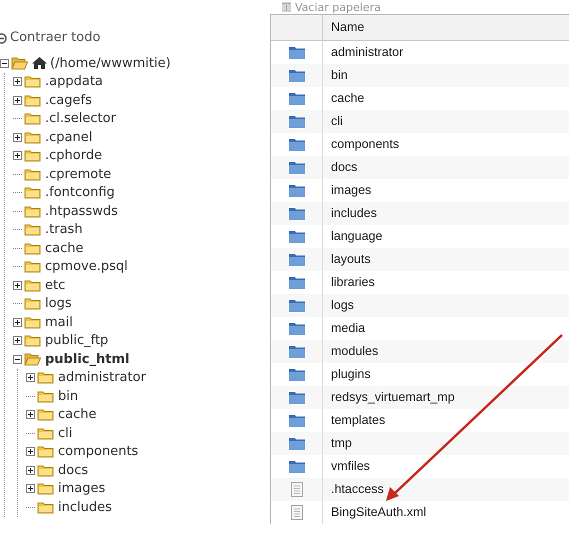  Describe the element at coordinates (68, 396) in the screenshot. I see `tree-item: bin` at that location.